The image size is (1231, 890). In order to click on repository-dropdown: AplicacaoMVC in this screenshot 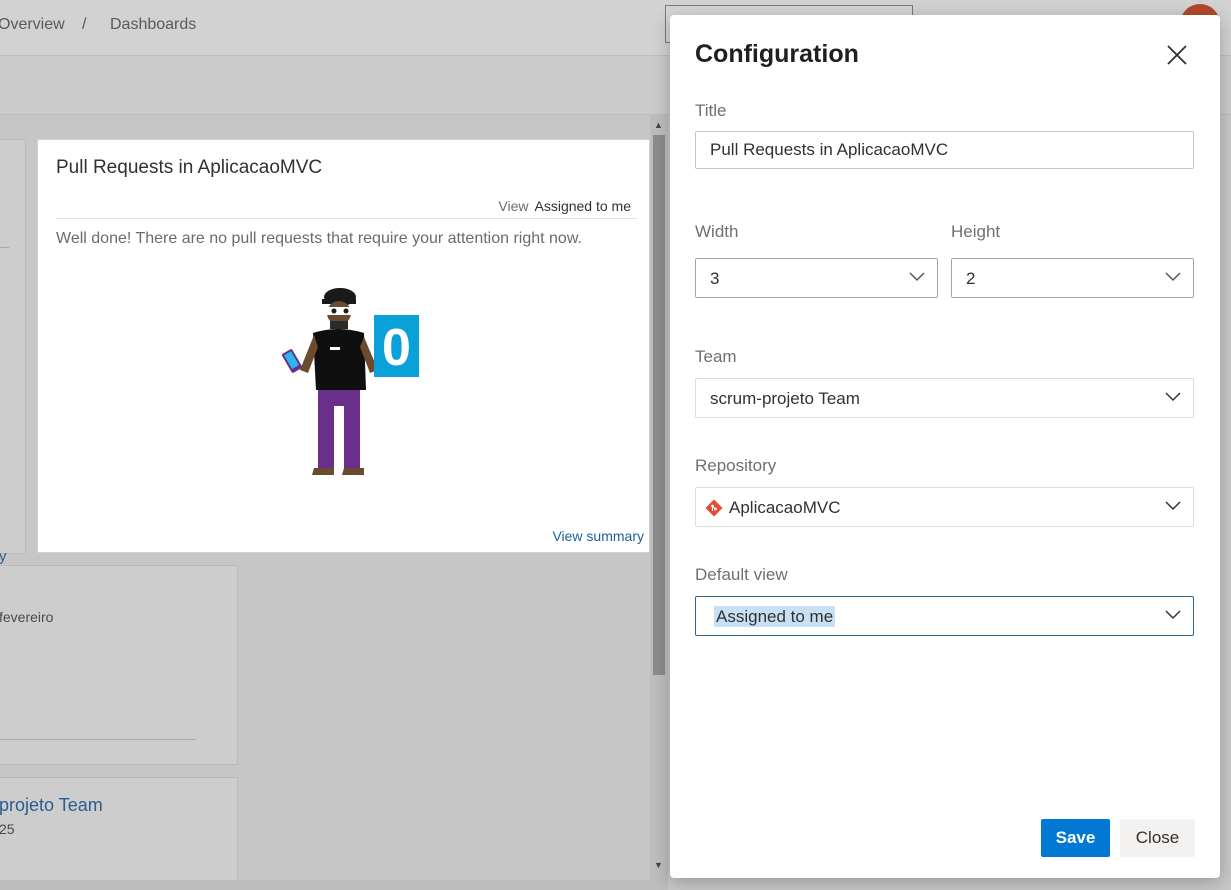, I will do `click(944, 507)`.